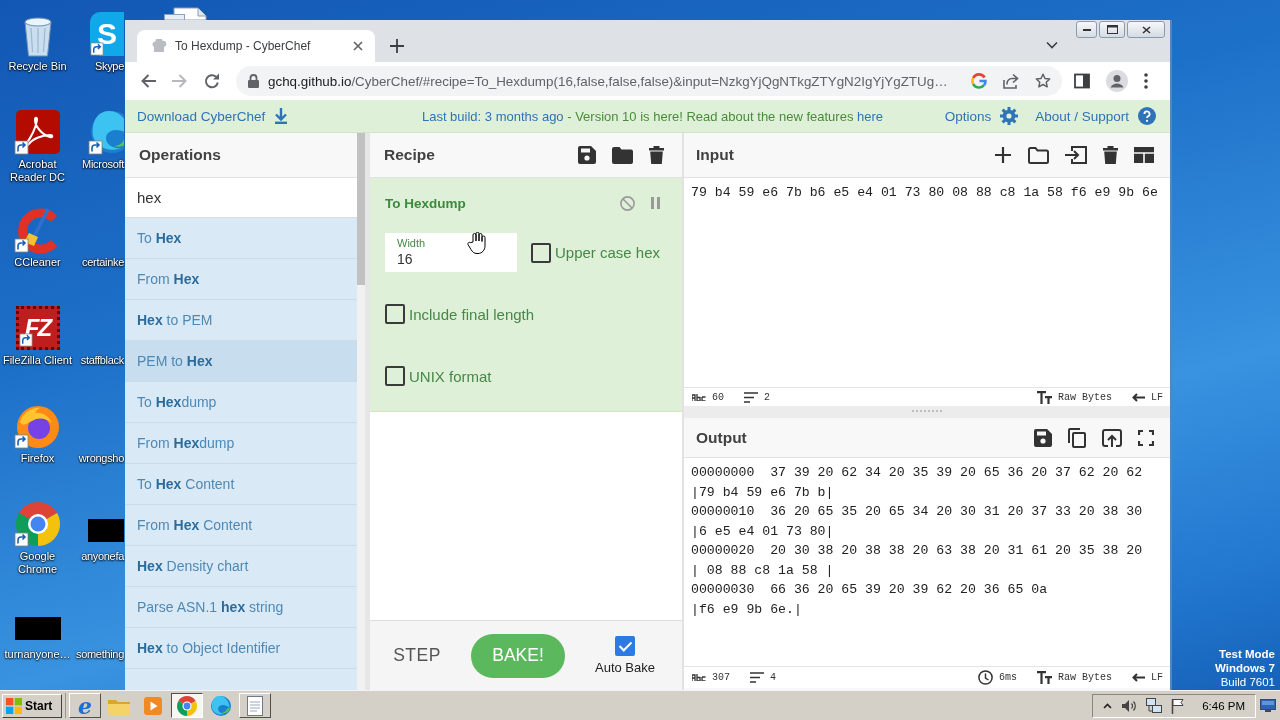 This screenshot has width=1280, height=720. I want to click on chevron-up-icon, so click(1108, 705).